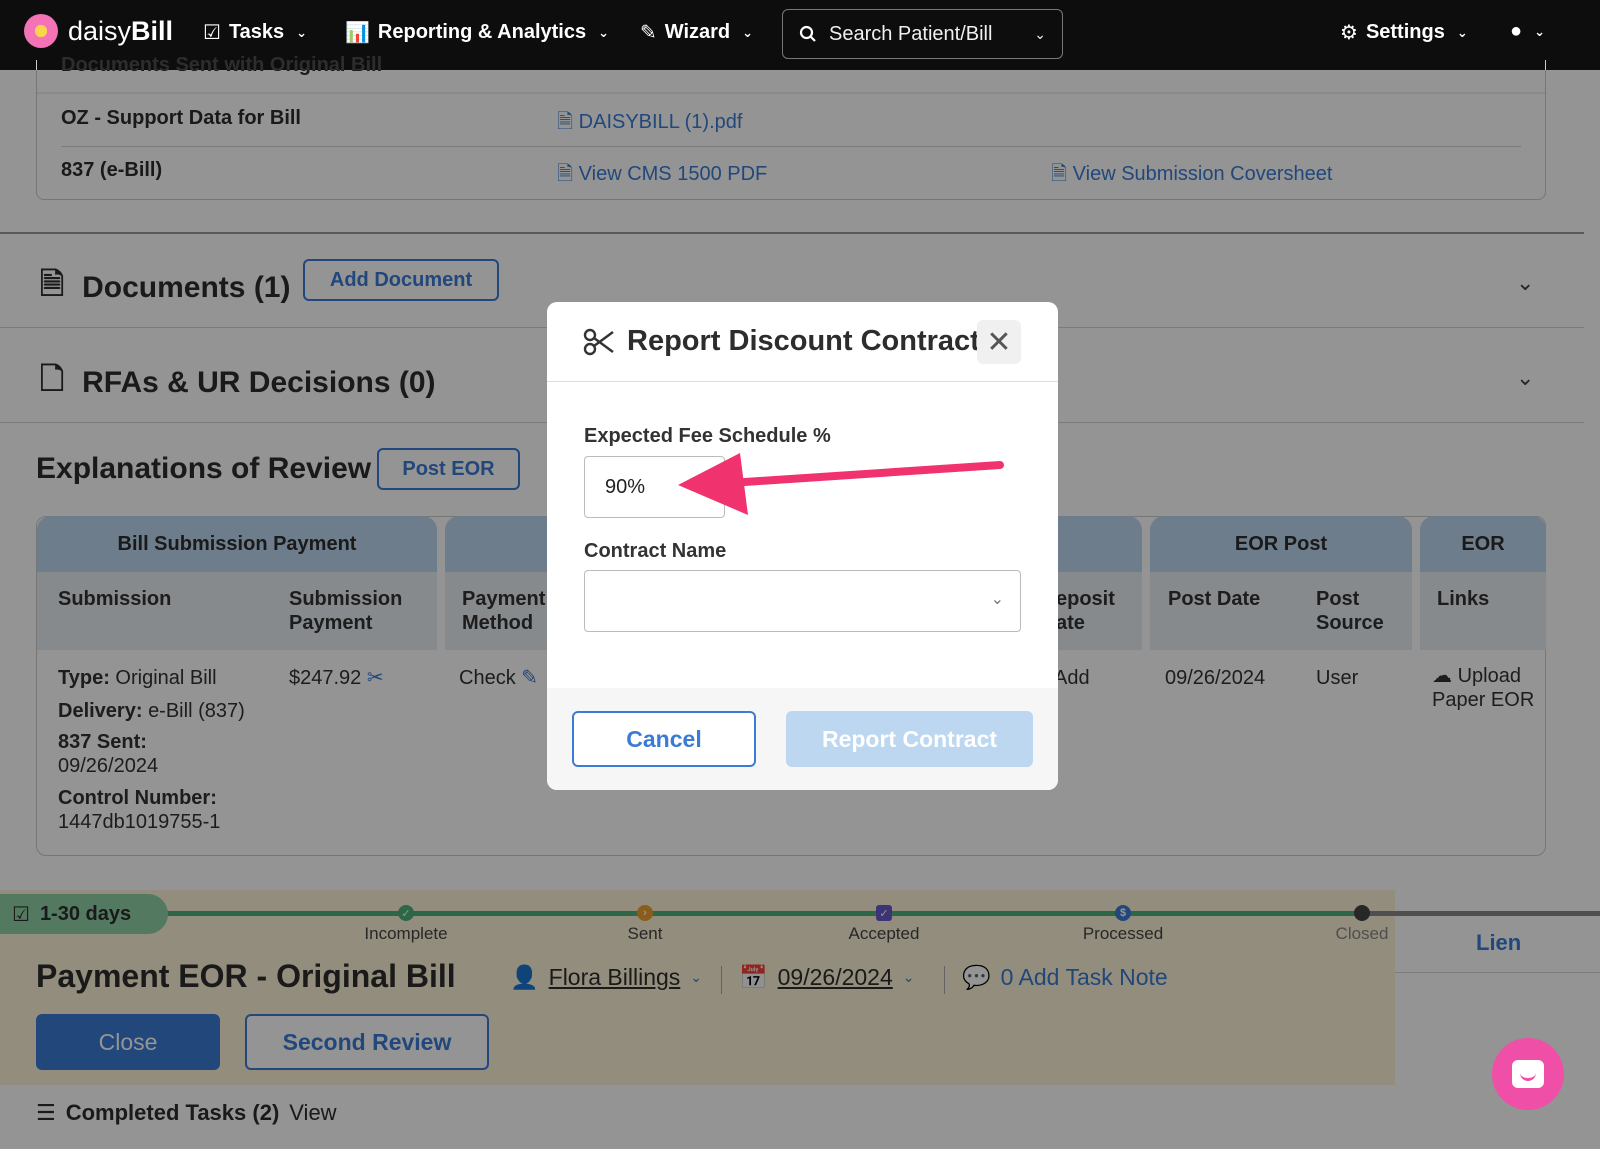 Image resolution: width=1600 pixels, height=1149 pixels. I want to click on close-icon: ✕, so click(999, 342).